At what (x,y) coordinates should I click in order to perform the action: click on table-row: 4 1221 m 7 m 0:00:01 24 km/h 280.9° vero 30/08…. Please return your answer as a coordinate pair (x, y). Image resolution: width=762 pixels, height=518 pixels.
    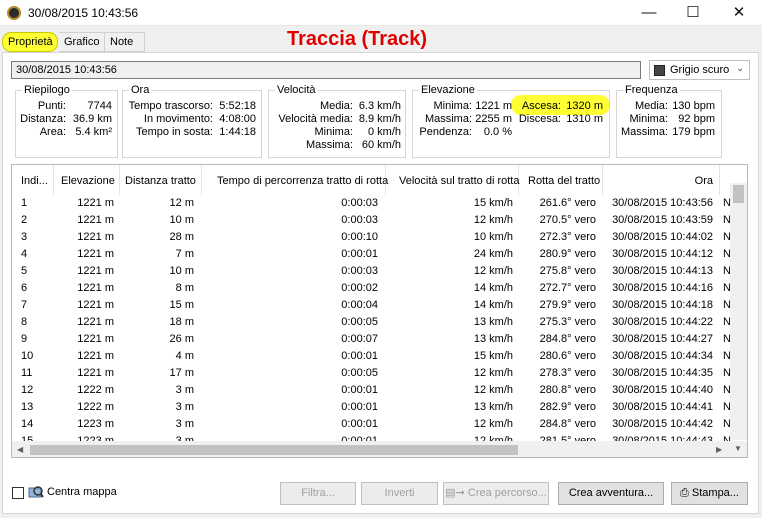
    Looking at the image, I should click on (371, 254).